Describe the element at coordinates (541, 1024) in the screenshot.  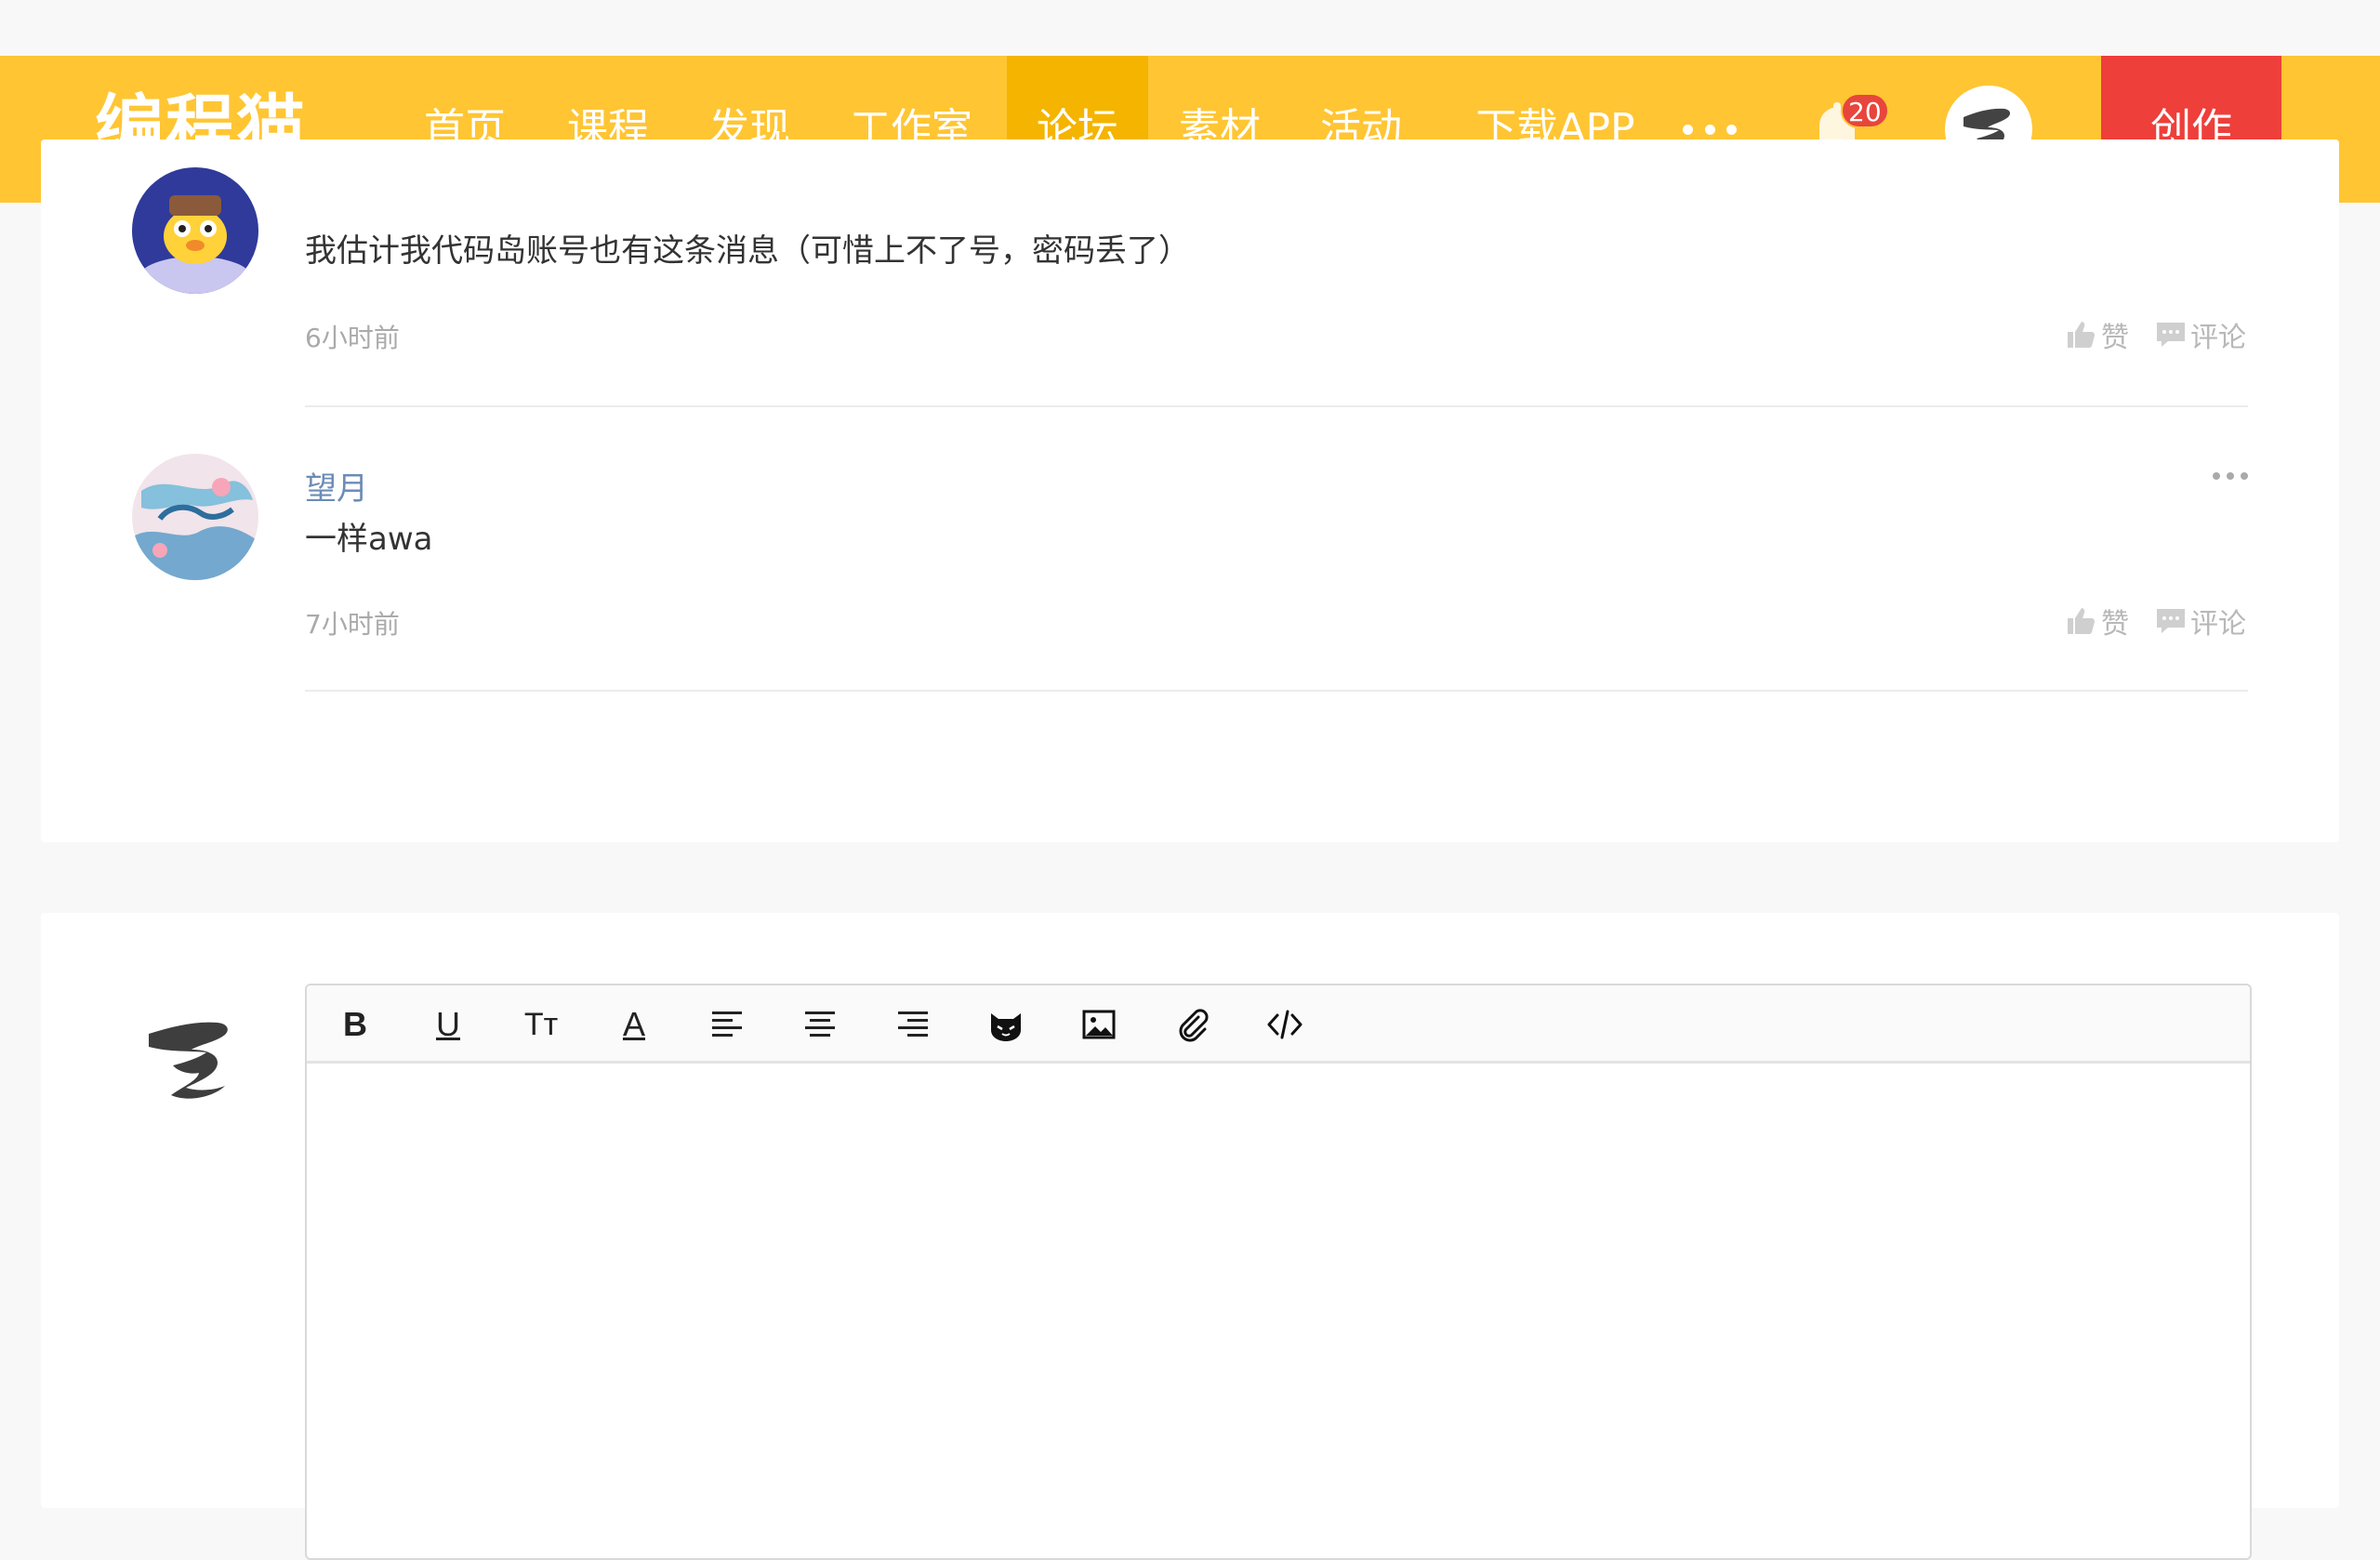
I see `font-size-icon: Tт` at that location.